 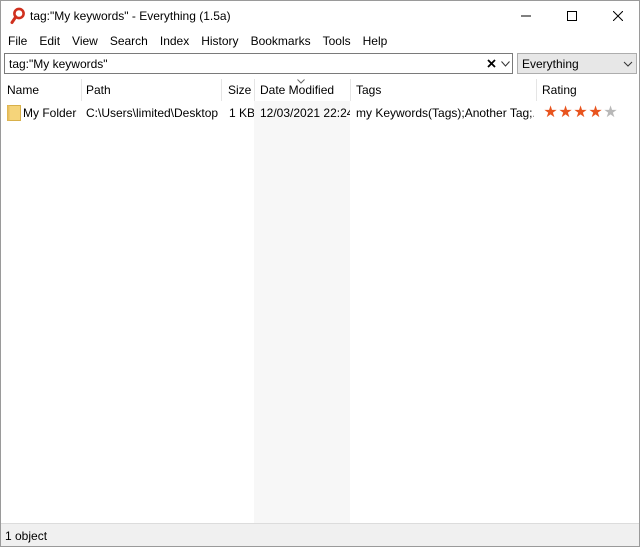 I want to click on everything-app-icon, so click(x=17, y=15).